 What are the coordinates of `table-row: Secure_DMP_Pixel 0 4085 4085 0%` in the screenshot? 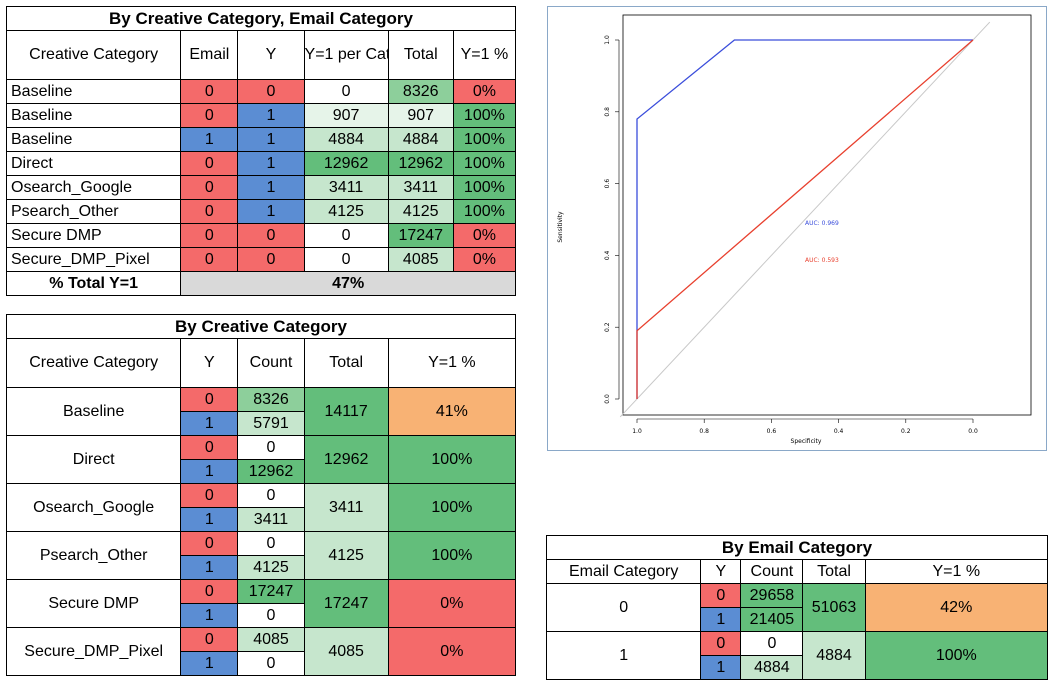 It's located at (261, 651).